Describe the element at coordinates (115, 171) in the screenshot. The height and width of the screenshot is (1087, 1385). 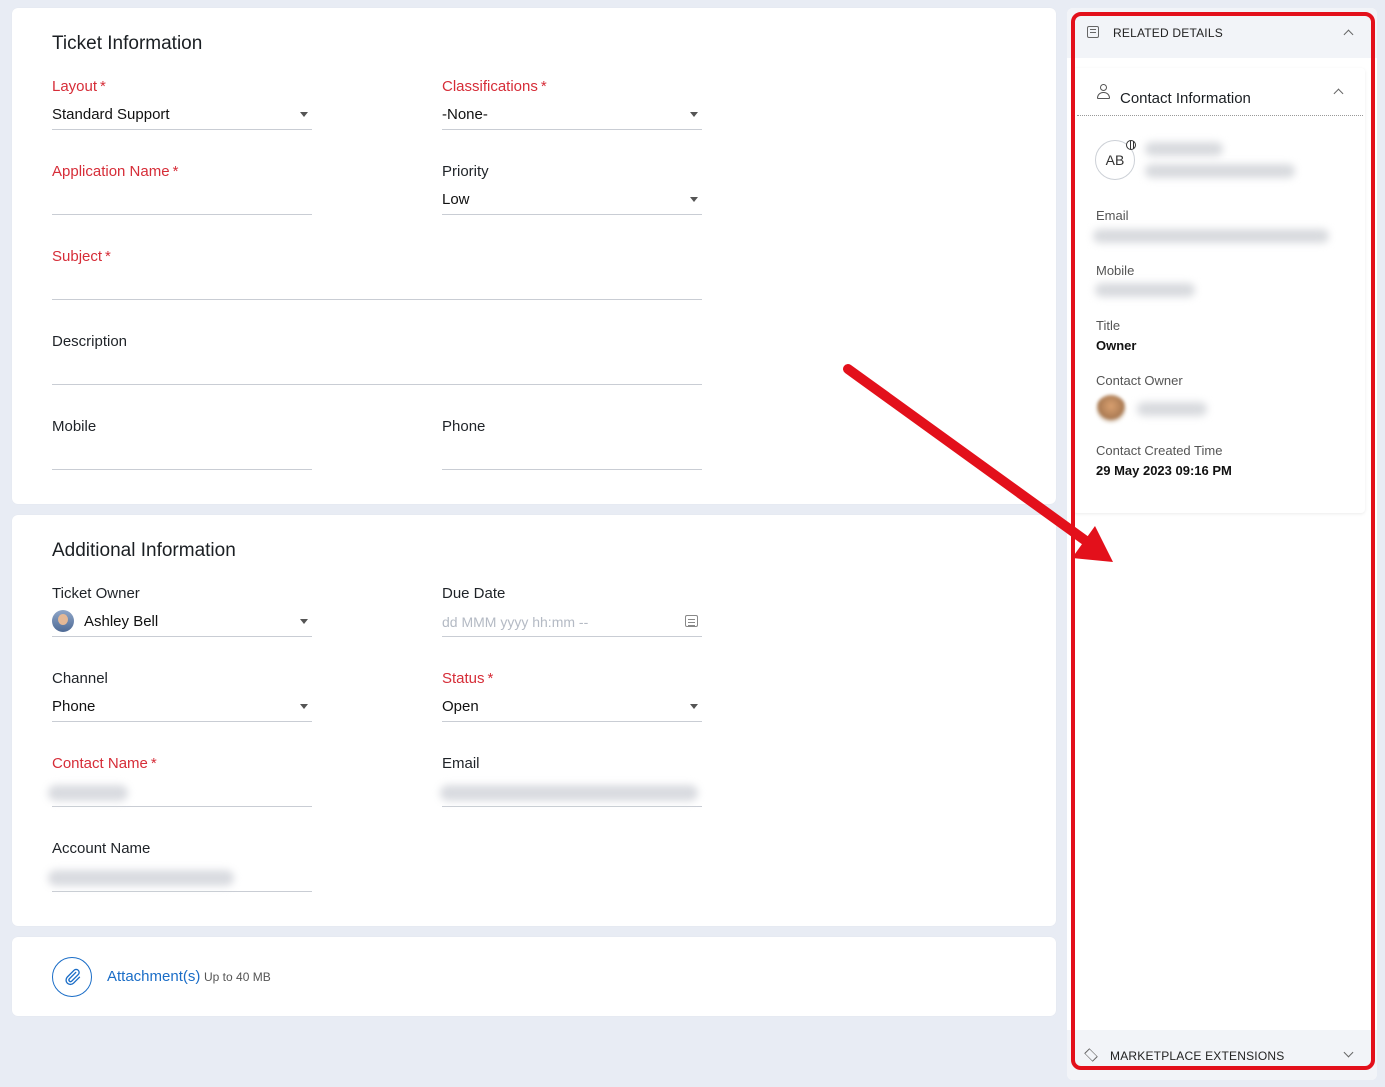
I see `application-name-label: Application Name *` at that location.